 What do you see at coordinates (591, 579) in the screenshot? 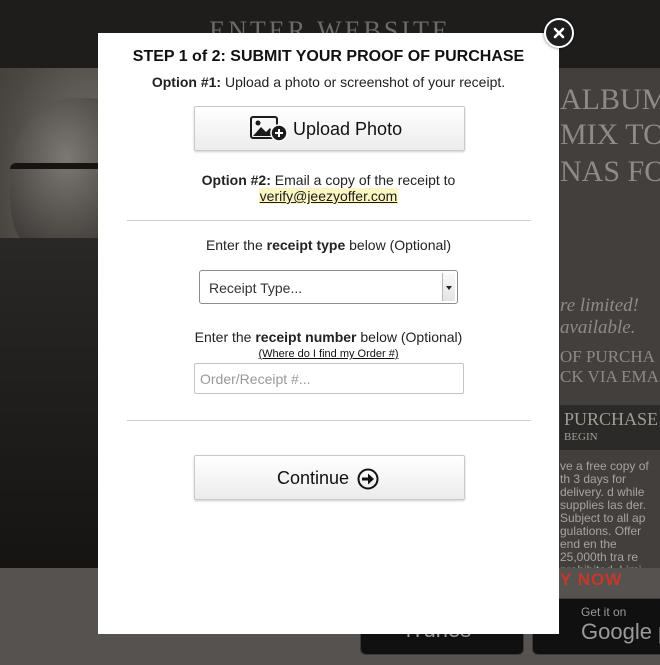
I see `background-buy-now: Y NOW` at bounding box center [591, 579].